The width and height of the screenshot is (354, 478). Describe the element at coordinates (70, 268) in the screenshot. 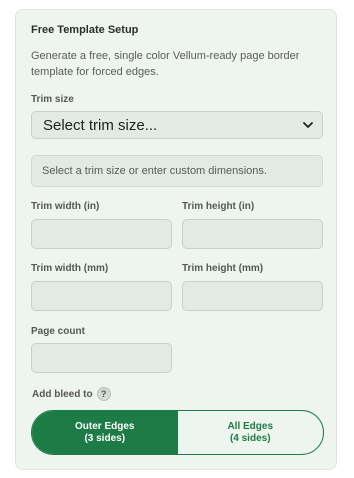

I see `trim-width-mm-label: Trim width (mm)` at that location.